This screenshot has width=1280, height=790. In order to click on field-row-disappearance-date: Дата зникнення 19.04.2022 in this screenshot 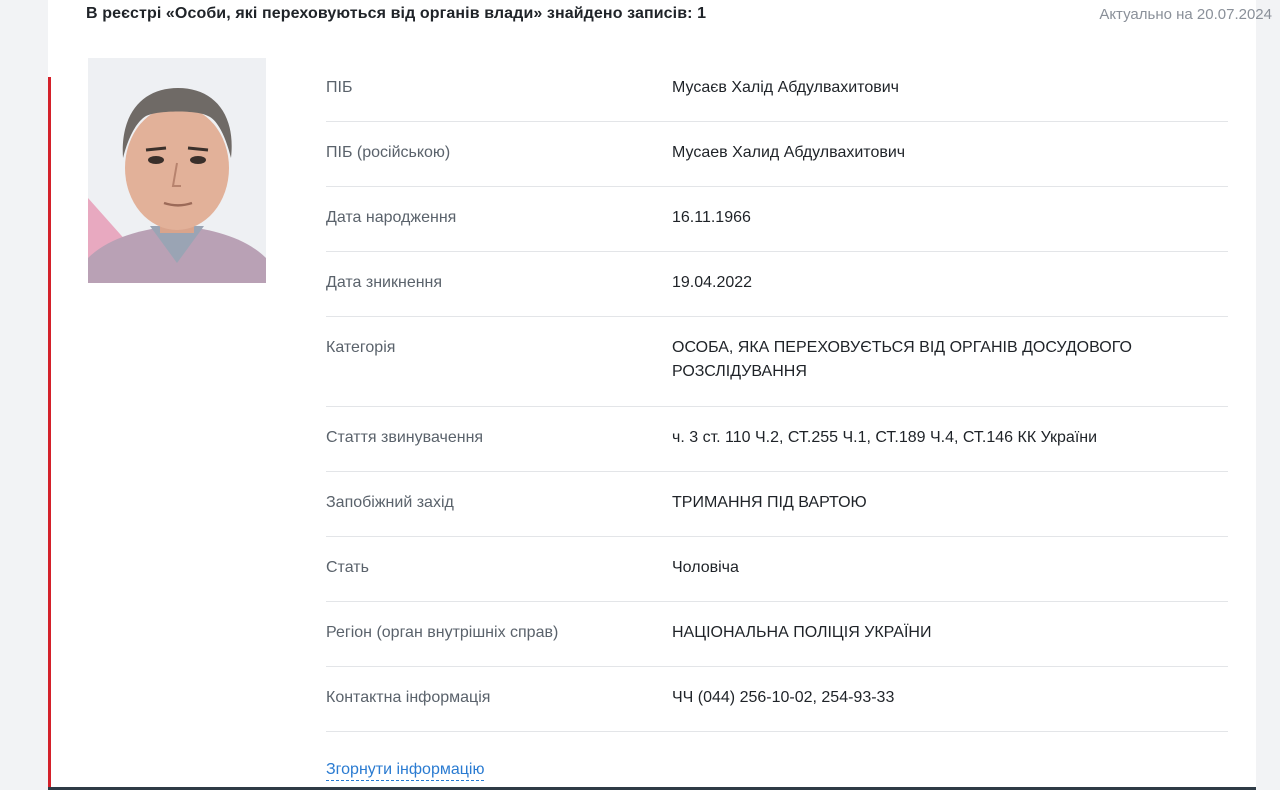, I will do `click(777, 284)`.